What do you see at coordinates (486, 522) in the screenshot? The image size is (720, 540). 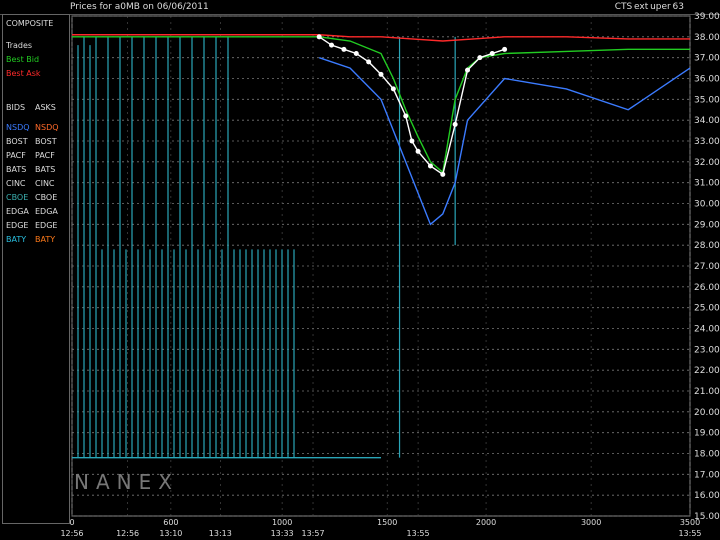 I see `x-tick-label-top: 2000` at bounding box center [486, 522].